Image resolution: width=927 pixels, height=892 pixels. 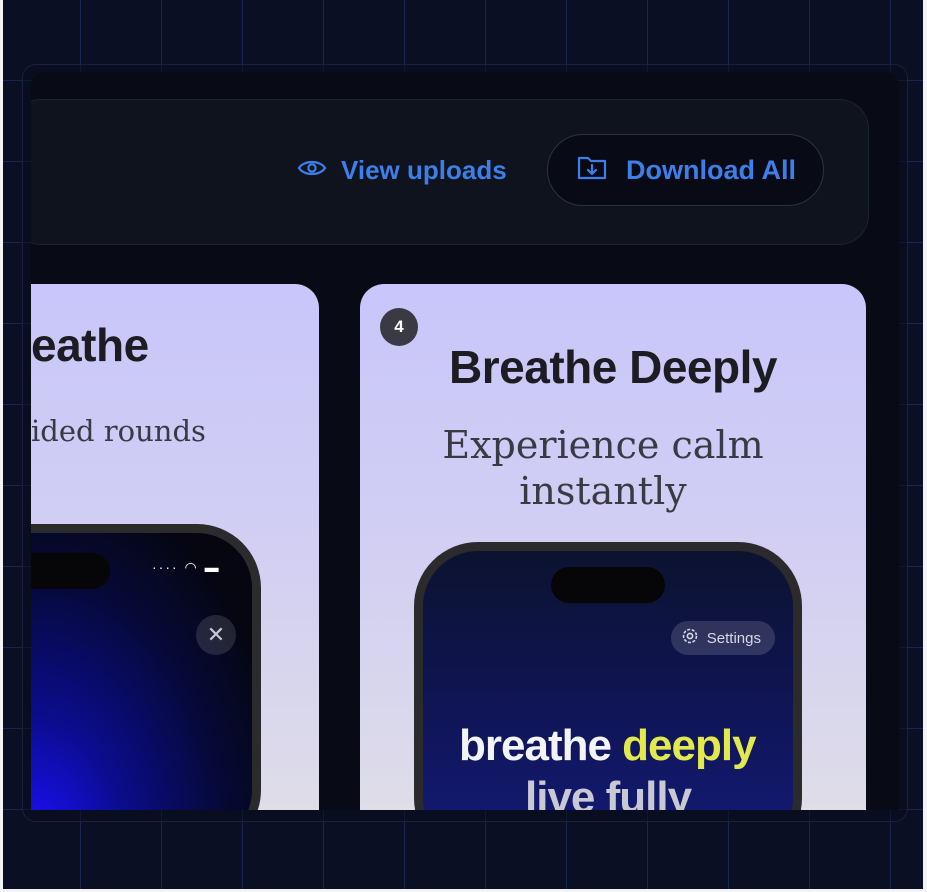 What do you see at coordinates (90, 345) in the screenshot?
I see `card-headline: eathe` at bounding box center [90, 345].